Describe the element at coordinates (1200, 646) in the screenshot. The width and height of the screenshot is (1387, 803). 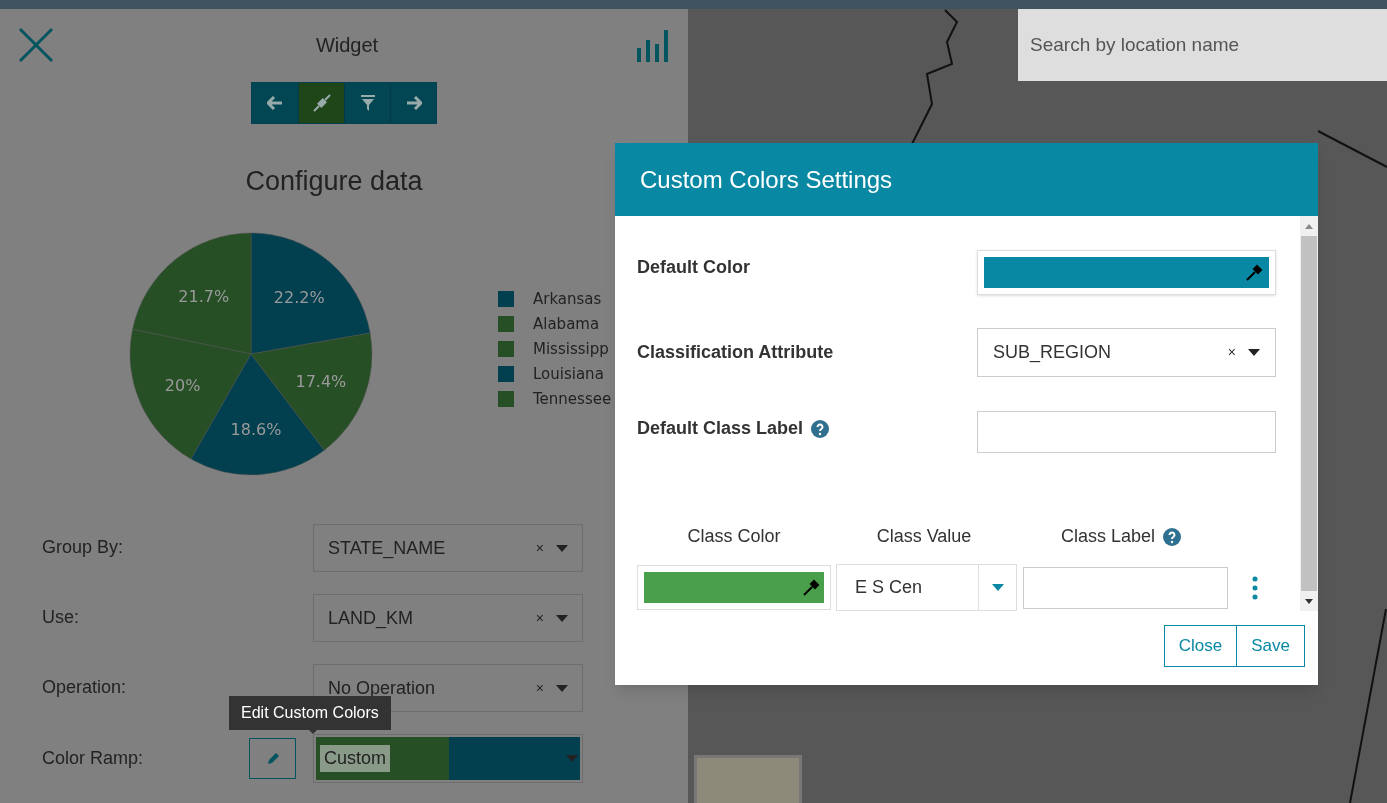
I see `dialog-button: Close` at that location.